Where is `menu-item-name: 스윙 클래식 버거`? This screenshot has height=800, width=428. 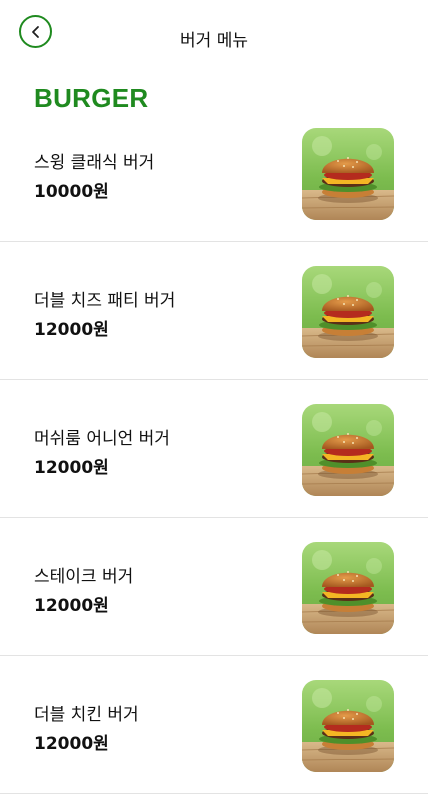 menu-item-name: 스윙 클래식 버거 is located at coordinates (94, 163).